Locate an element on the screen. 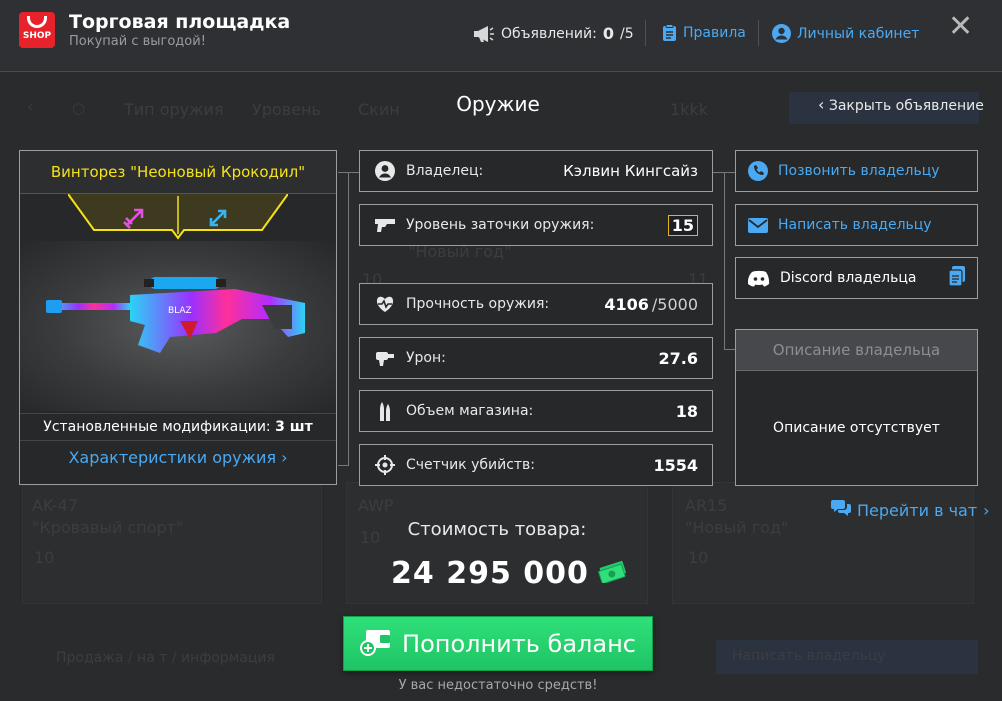 The height and width of the screenshot is (701, 1002). durability-label: Прочность оружия: is located at coordinates (478, 304).